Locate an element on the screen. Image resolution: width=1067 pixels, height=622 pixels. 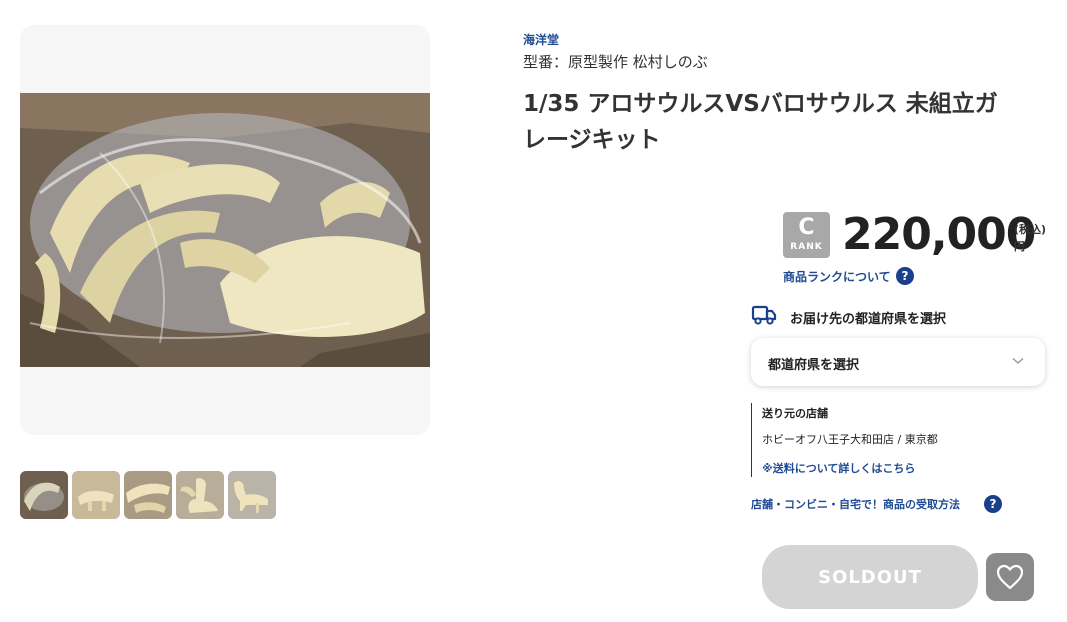
soldout-button: SOLDOUT is located at coordinates (870, 577).